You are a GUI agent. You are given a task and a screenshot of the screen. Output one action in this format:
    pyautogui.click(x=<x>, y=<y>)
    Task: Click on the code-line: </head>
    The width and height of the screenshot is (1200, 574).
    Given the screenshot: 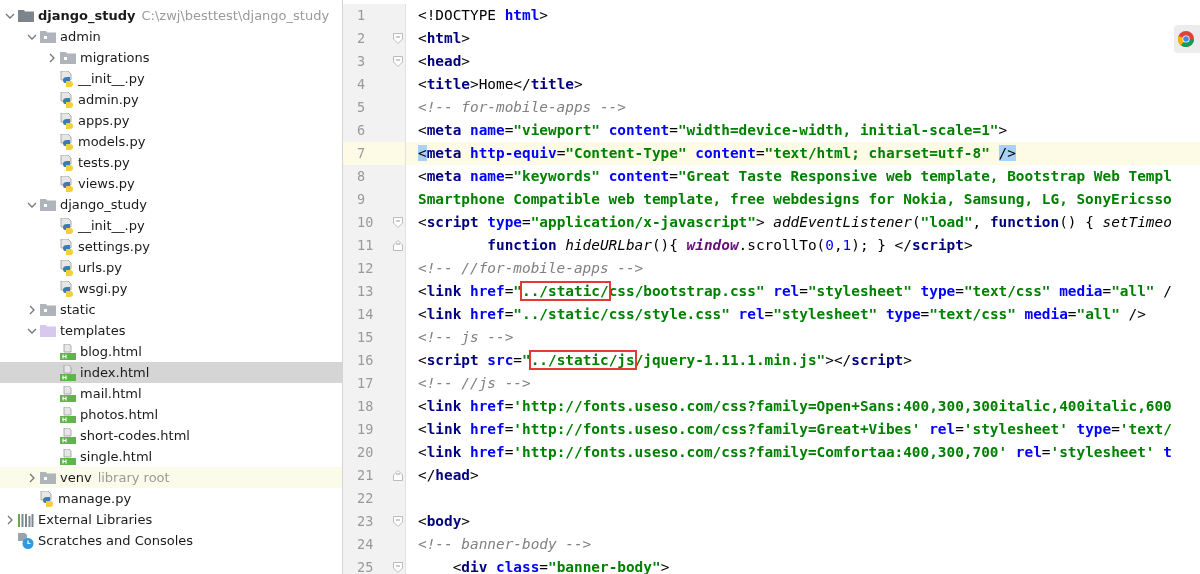 What is the action you would take?
    pyautogui.click(x=448, y=475)
    